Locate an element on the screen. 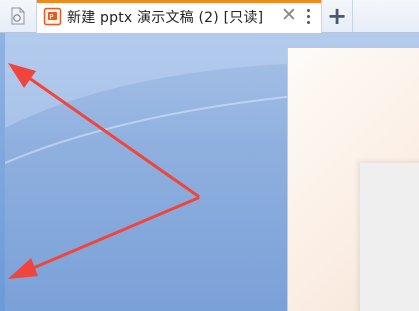 This screenshot has width=419, height=311. document-home-icon is located at coordinates (18, 16).